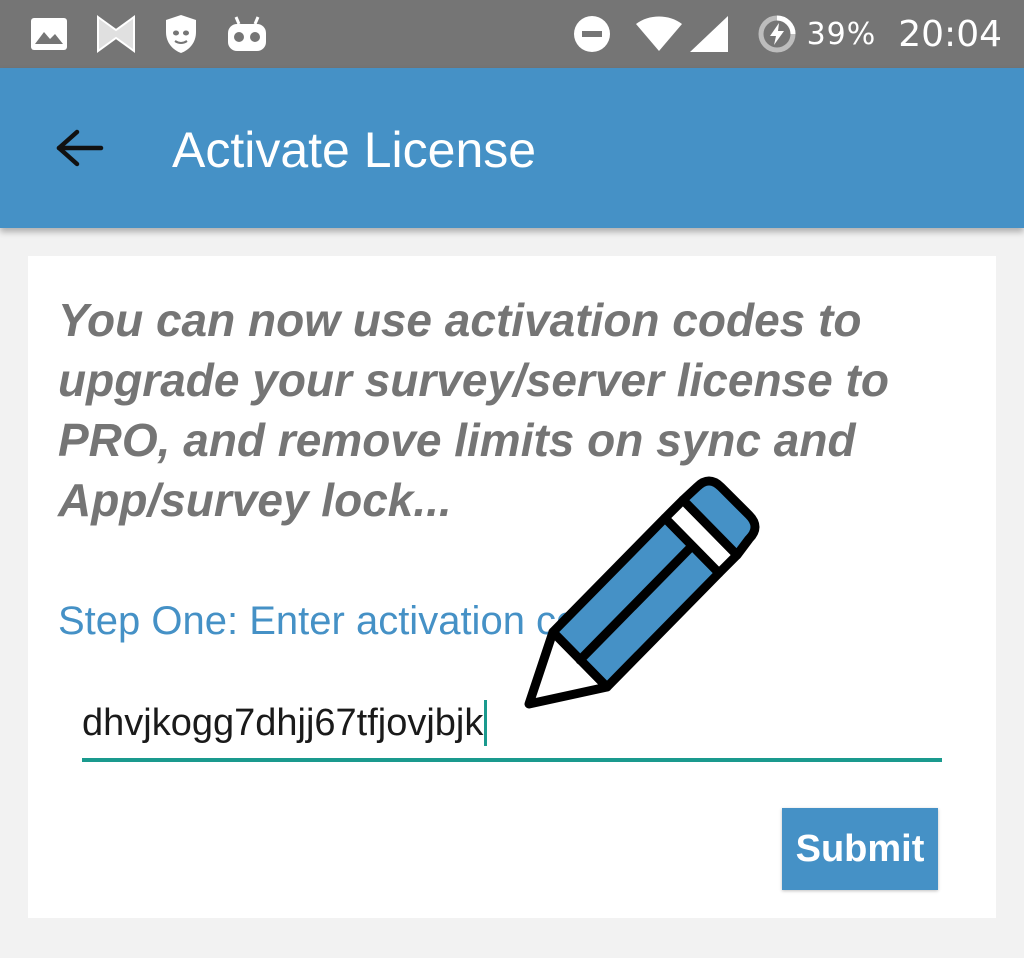  What do you see at coordinates (181, 34) in the screenshot?
I see `shield-icon` at bounding box center [181, 34].